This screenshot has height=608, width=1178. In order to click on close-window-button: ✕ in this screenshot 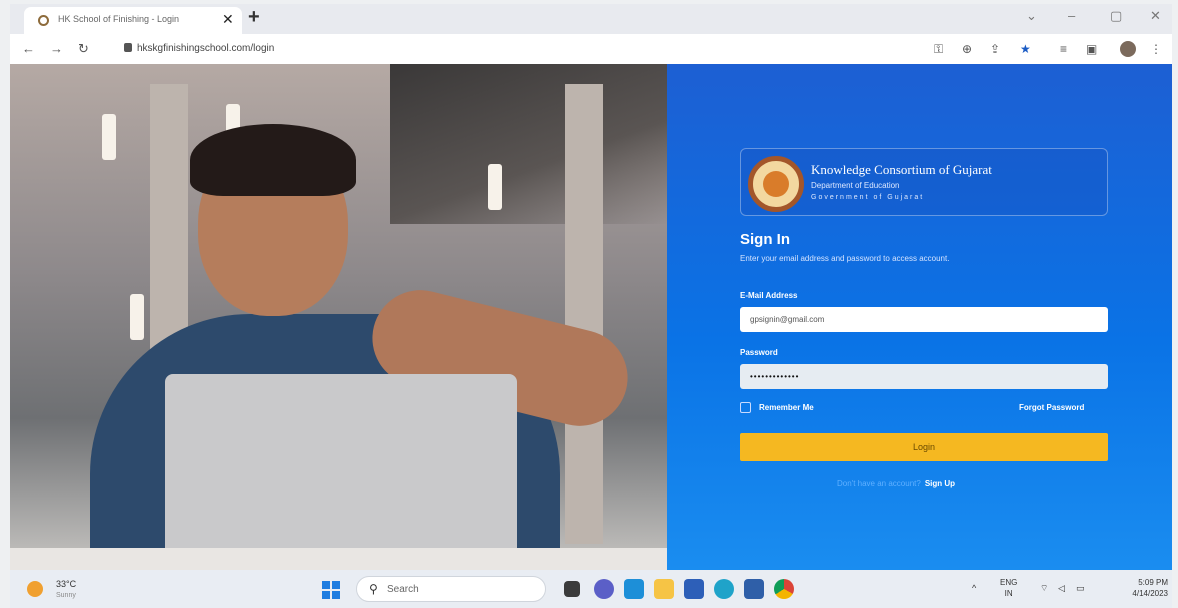, I will do `click(1155, 16)`.